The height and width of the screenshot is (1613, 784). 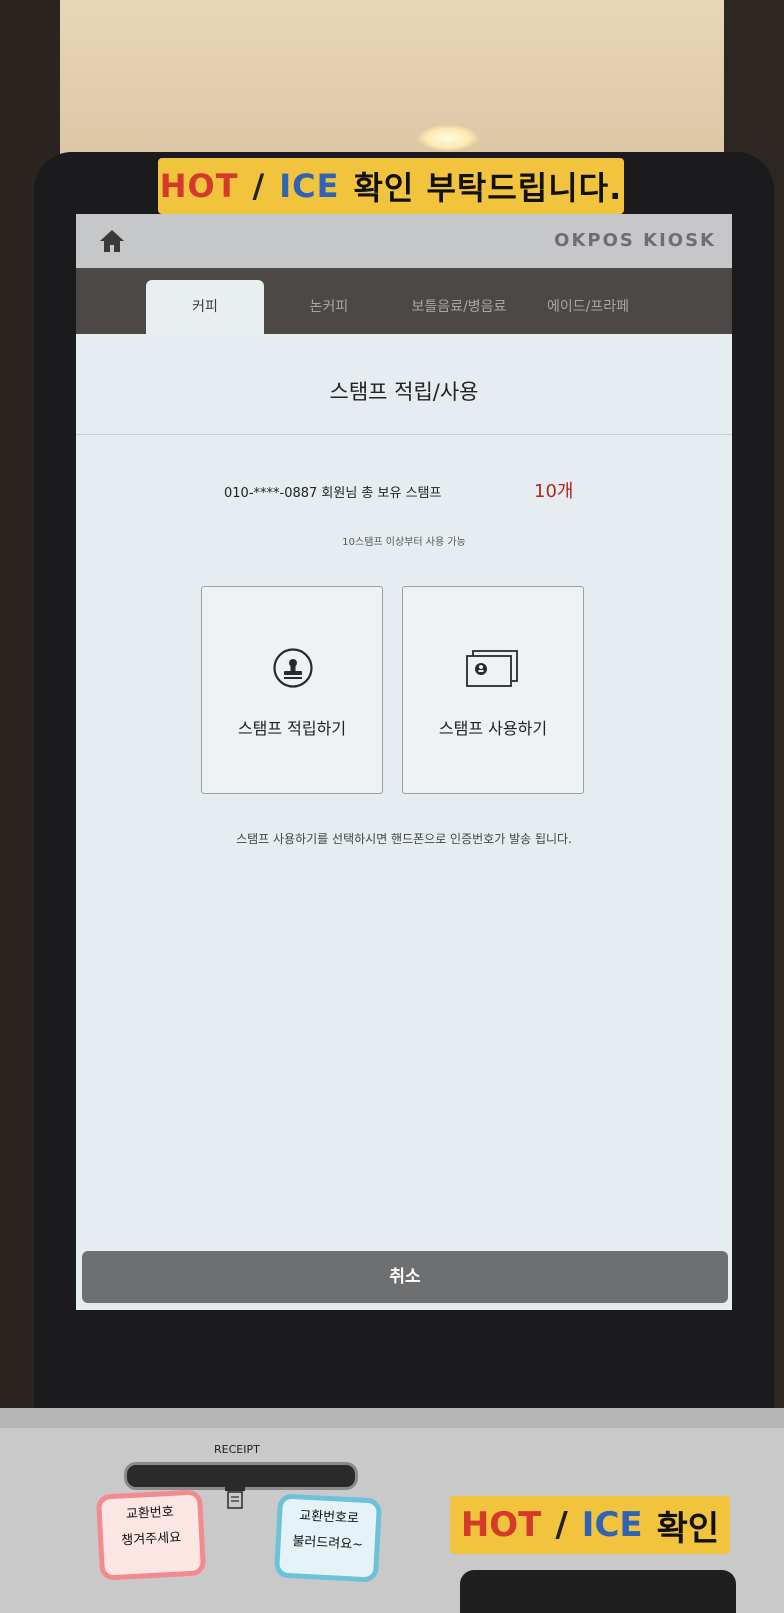 I want to click on top-sticker: HOT / ICE 확인 부탁드립니다., so click(x=391, y=186).